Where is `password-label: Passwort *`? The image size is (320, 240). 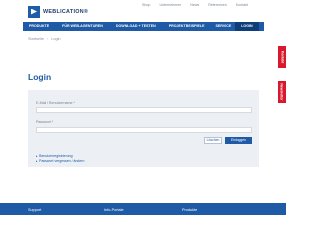 password-label: Passwort * is located at coordinates (45, 122).